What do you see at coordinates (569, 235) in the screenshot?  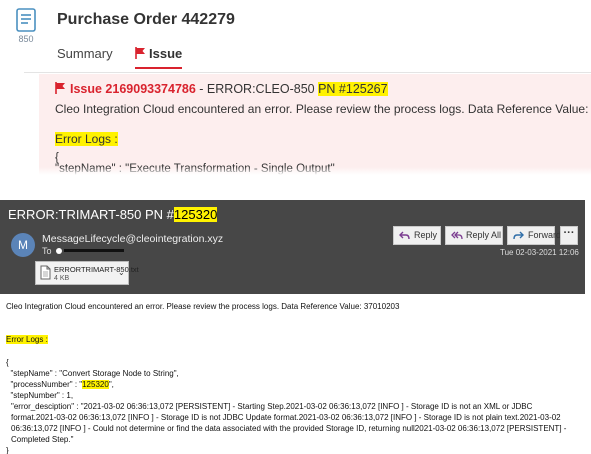 I see `more-actions-button: ···` at bounding box center [569, 235].